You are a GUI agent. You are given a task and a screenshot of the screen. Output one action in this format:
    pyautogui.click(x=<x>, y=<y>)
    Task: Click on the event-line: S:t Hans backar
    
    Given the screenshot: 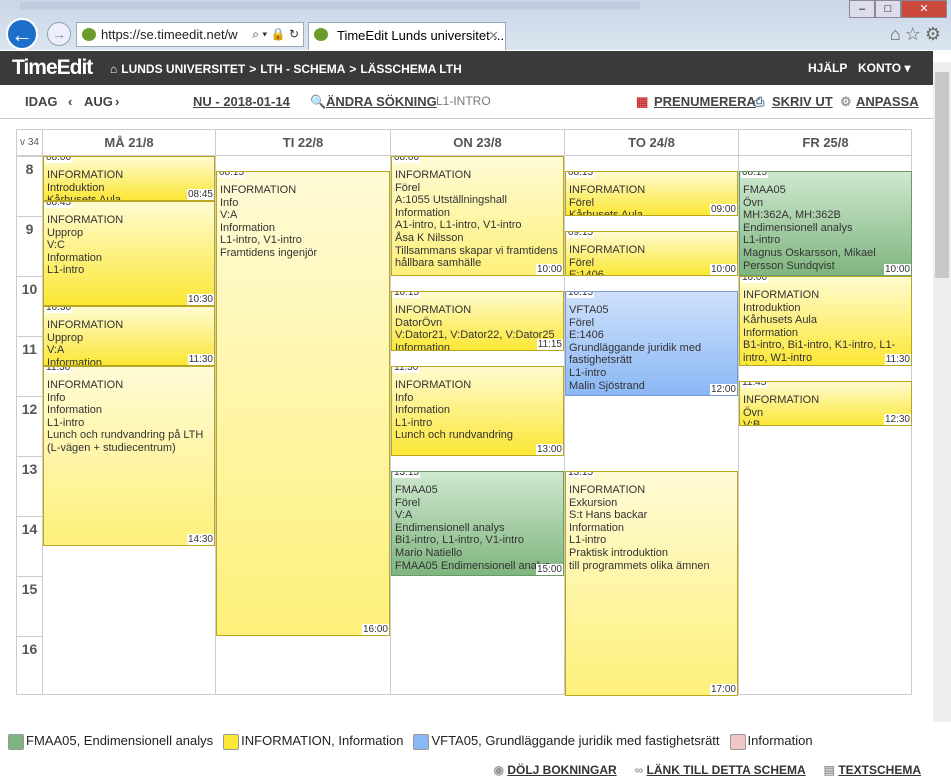 What is the action you would take?
    pyautogui.click(x=608, y=515)
    